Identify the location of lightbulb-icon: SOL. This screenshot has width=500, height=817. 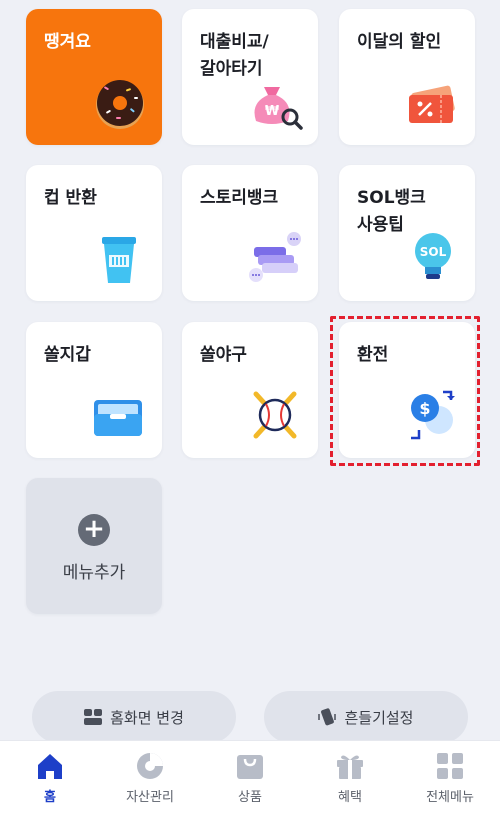
(433, 256).